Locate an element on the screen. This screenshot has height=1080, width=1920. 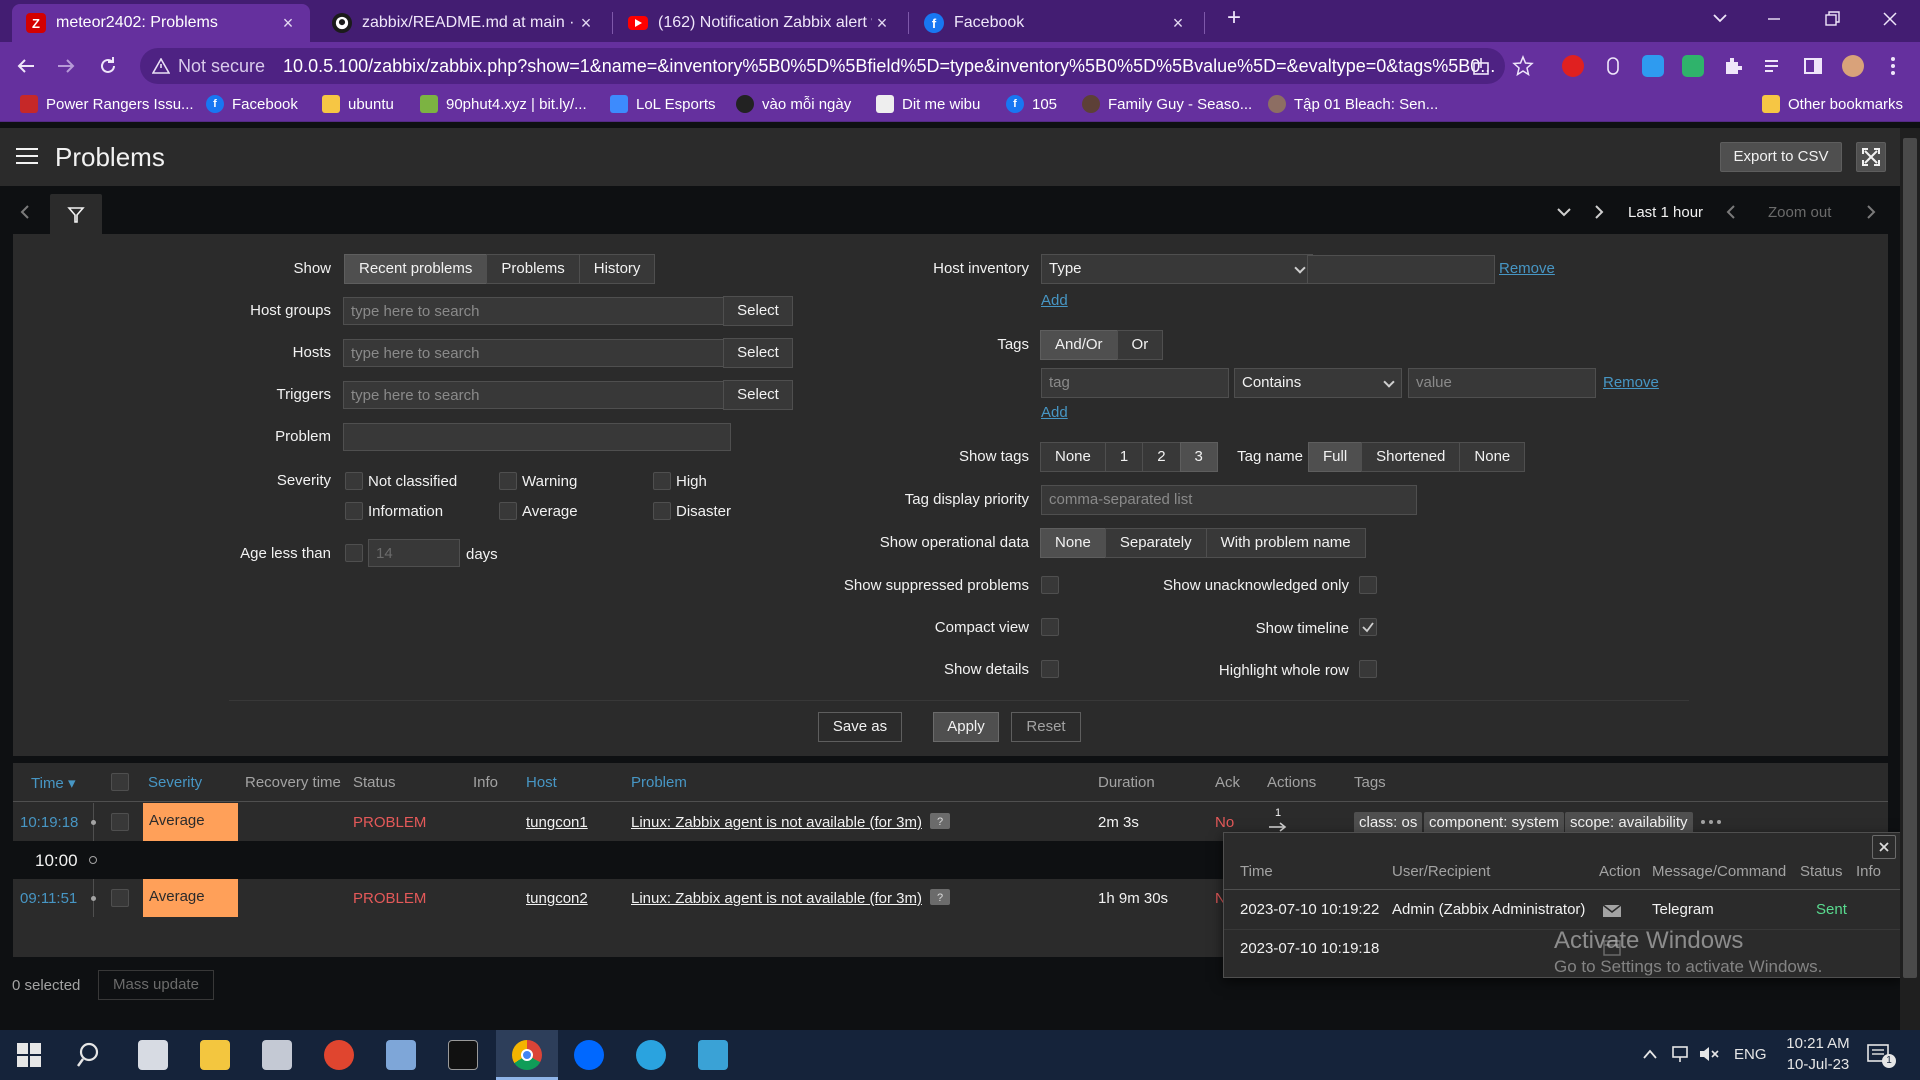
reset-button: Reset is located at coordinates (1046, 727).